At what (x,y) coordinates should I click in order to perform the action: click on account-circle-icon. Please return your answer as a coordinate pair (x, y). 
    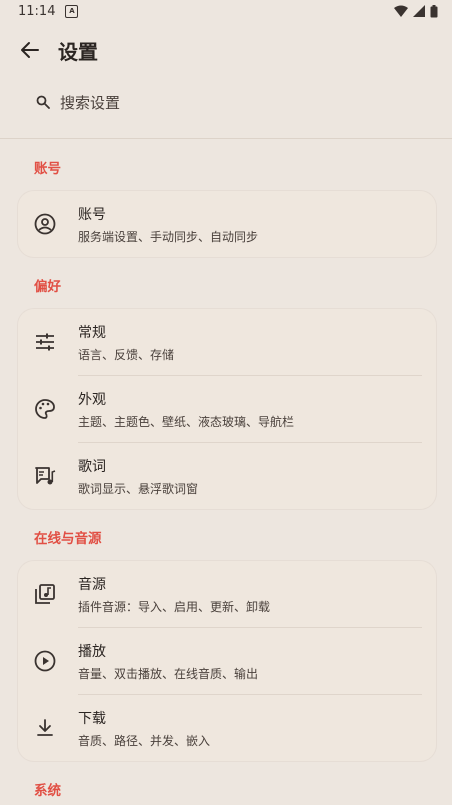
    Looking at the image, I should click on (45, 224).